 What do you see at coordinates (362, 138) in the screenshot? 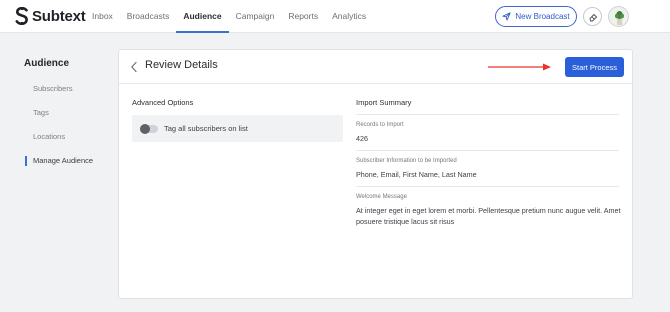
I see `records-value: 426` at bounding box center [362, 138].